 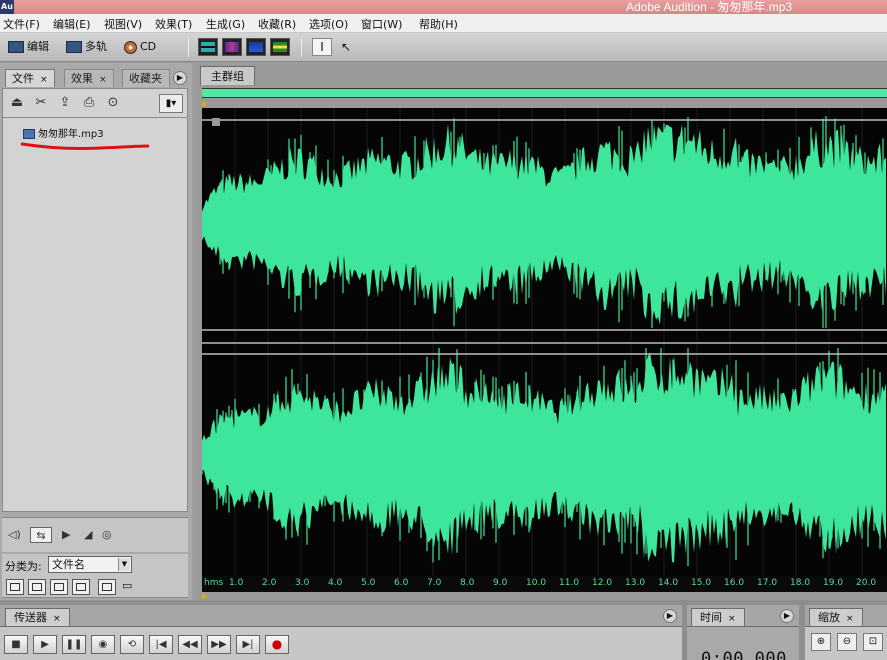 I want to click on zoom-out-horizontal-button: ⊖, so click(x=847, y=642).